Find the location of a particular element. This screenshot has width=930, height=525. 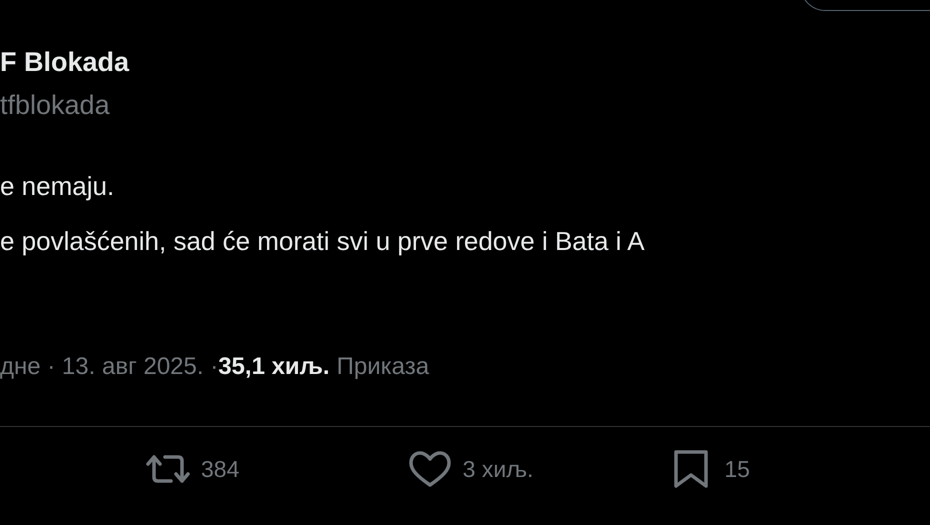

bookmark-button: 15 is located at coordinates (799, 469).